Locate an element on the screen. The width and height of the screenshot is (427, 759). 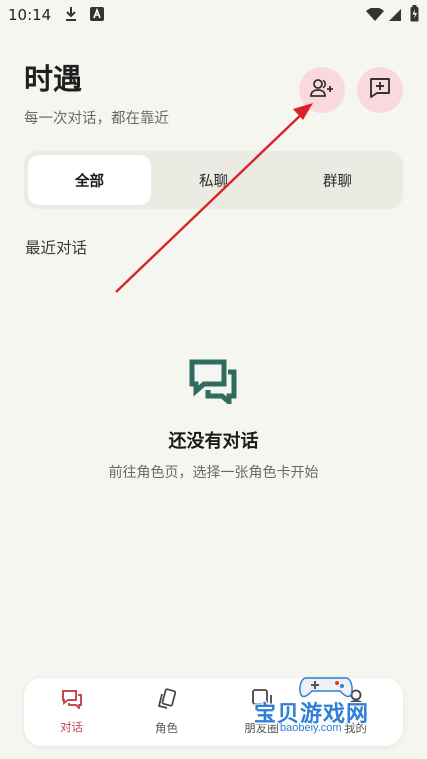
signal-icon is located at coordinates (395, 16).